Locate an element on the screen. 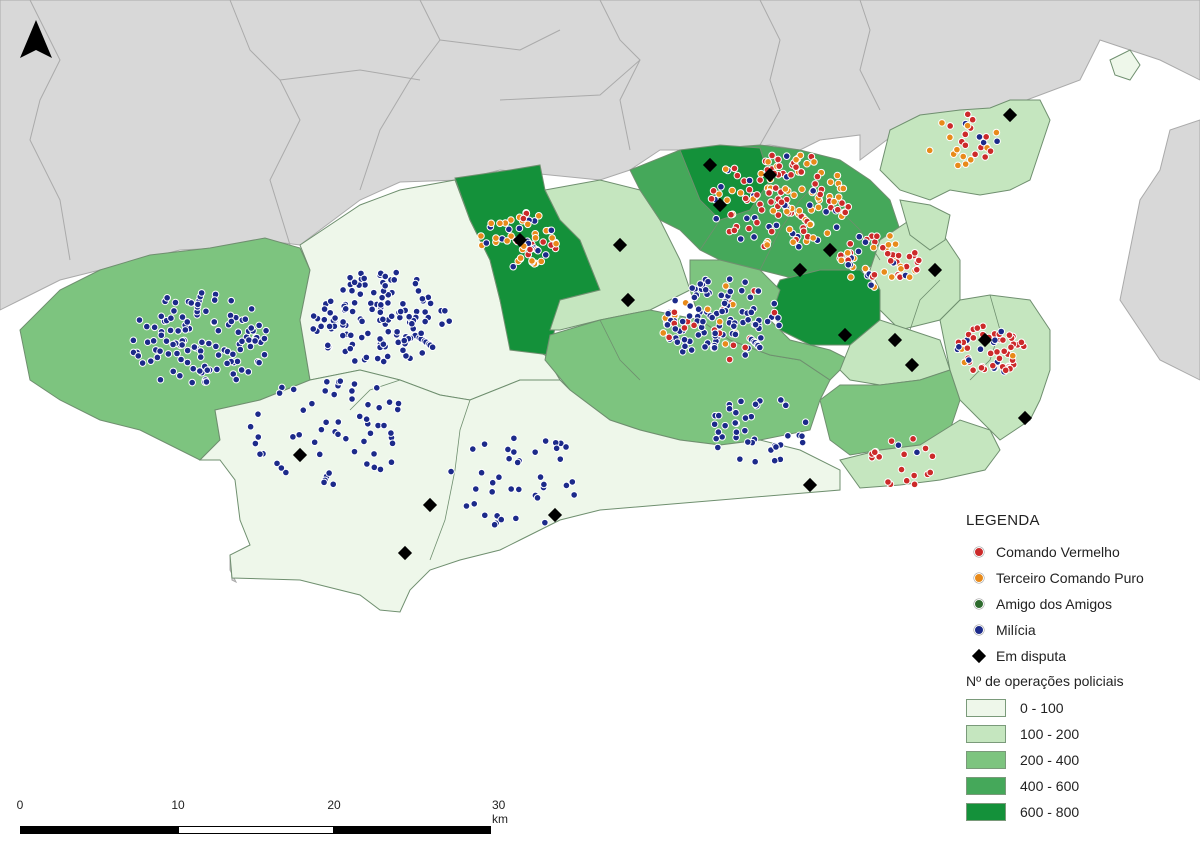 The image size is (1200, 848). legend-item-mil-cia: Milícia is located at coordinates (1077, 630).